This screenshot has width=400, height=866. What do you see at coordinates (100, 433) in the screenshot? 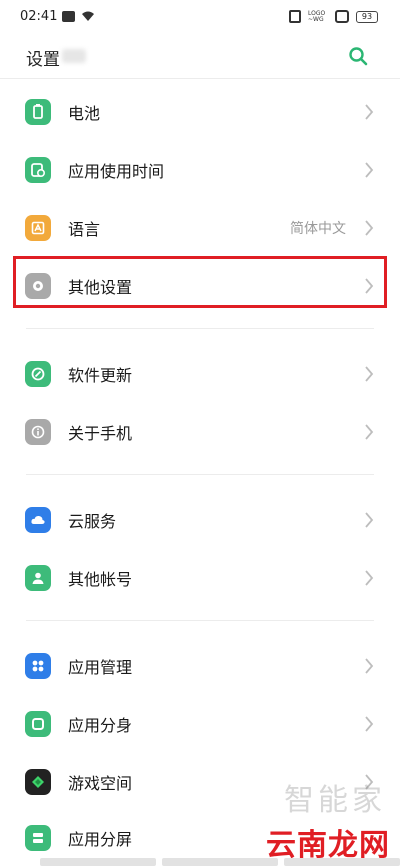
I see `row-label: 关于手机` at bounding box center [100, 433].